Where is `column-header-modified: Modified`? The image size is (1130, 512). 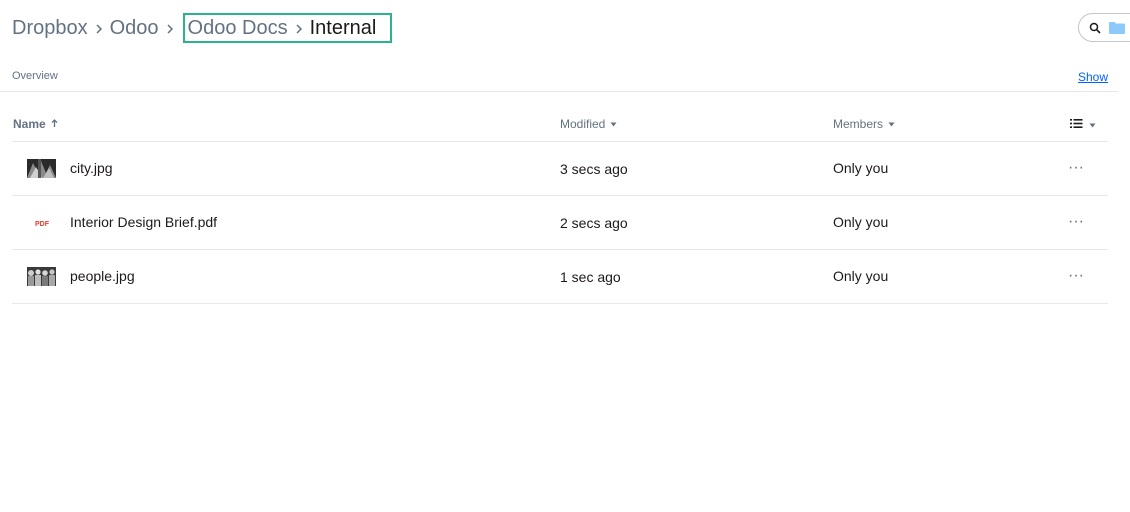 column-header-modified: Modified is located at coordinates (588, 124).